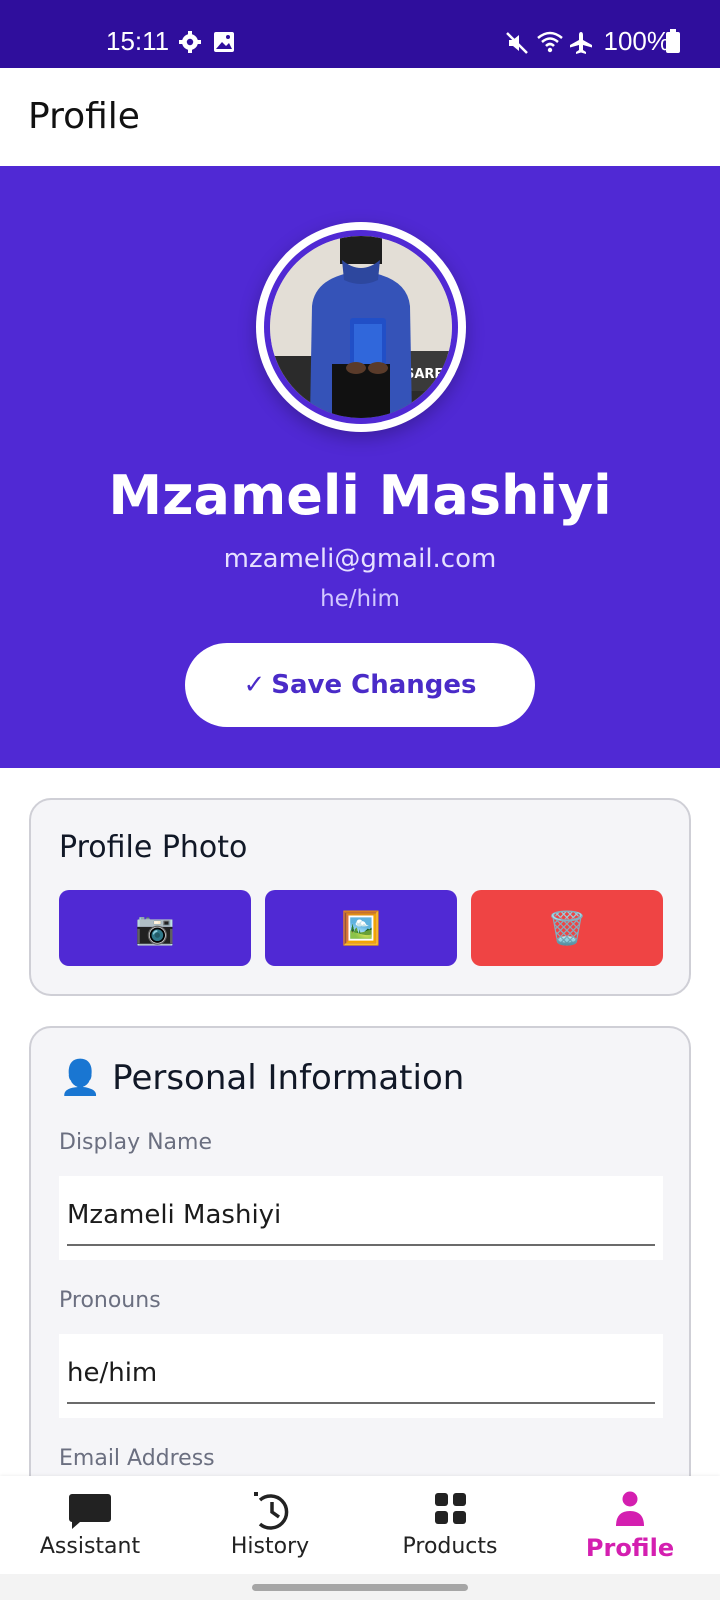 This screenshot has height=1600, width=720. What do you see at coordinates (270, 1546) in the screenshot?
I see `nav-label-history: History` at bounding box center [270, 1546].